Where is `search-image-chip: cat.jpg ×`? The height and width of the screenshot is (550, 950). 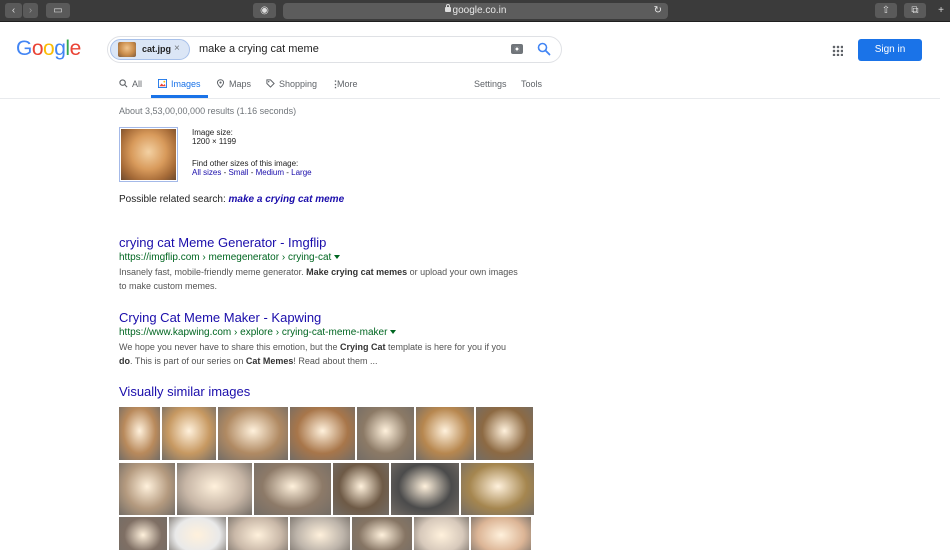 search-image-chip: cat.jpg × is located at coordinates (150, 49).